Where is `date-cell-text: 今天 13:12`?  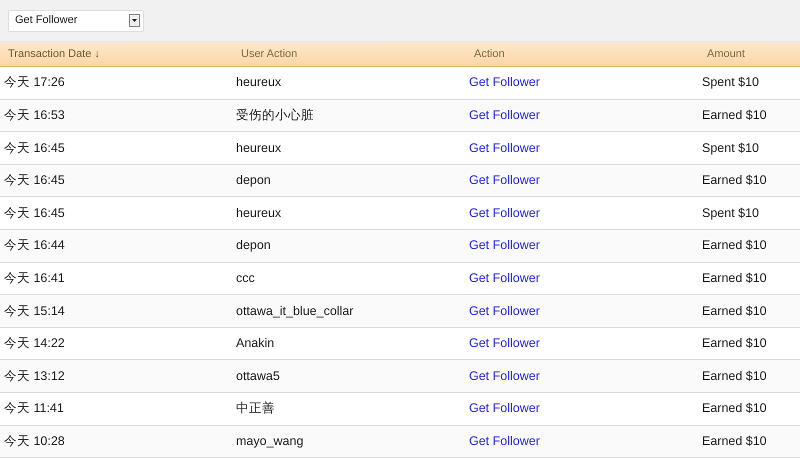 date-cell-text: 今天 13:12 is located at coordinates (34, 376).